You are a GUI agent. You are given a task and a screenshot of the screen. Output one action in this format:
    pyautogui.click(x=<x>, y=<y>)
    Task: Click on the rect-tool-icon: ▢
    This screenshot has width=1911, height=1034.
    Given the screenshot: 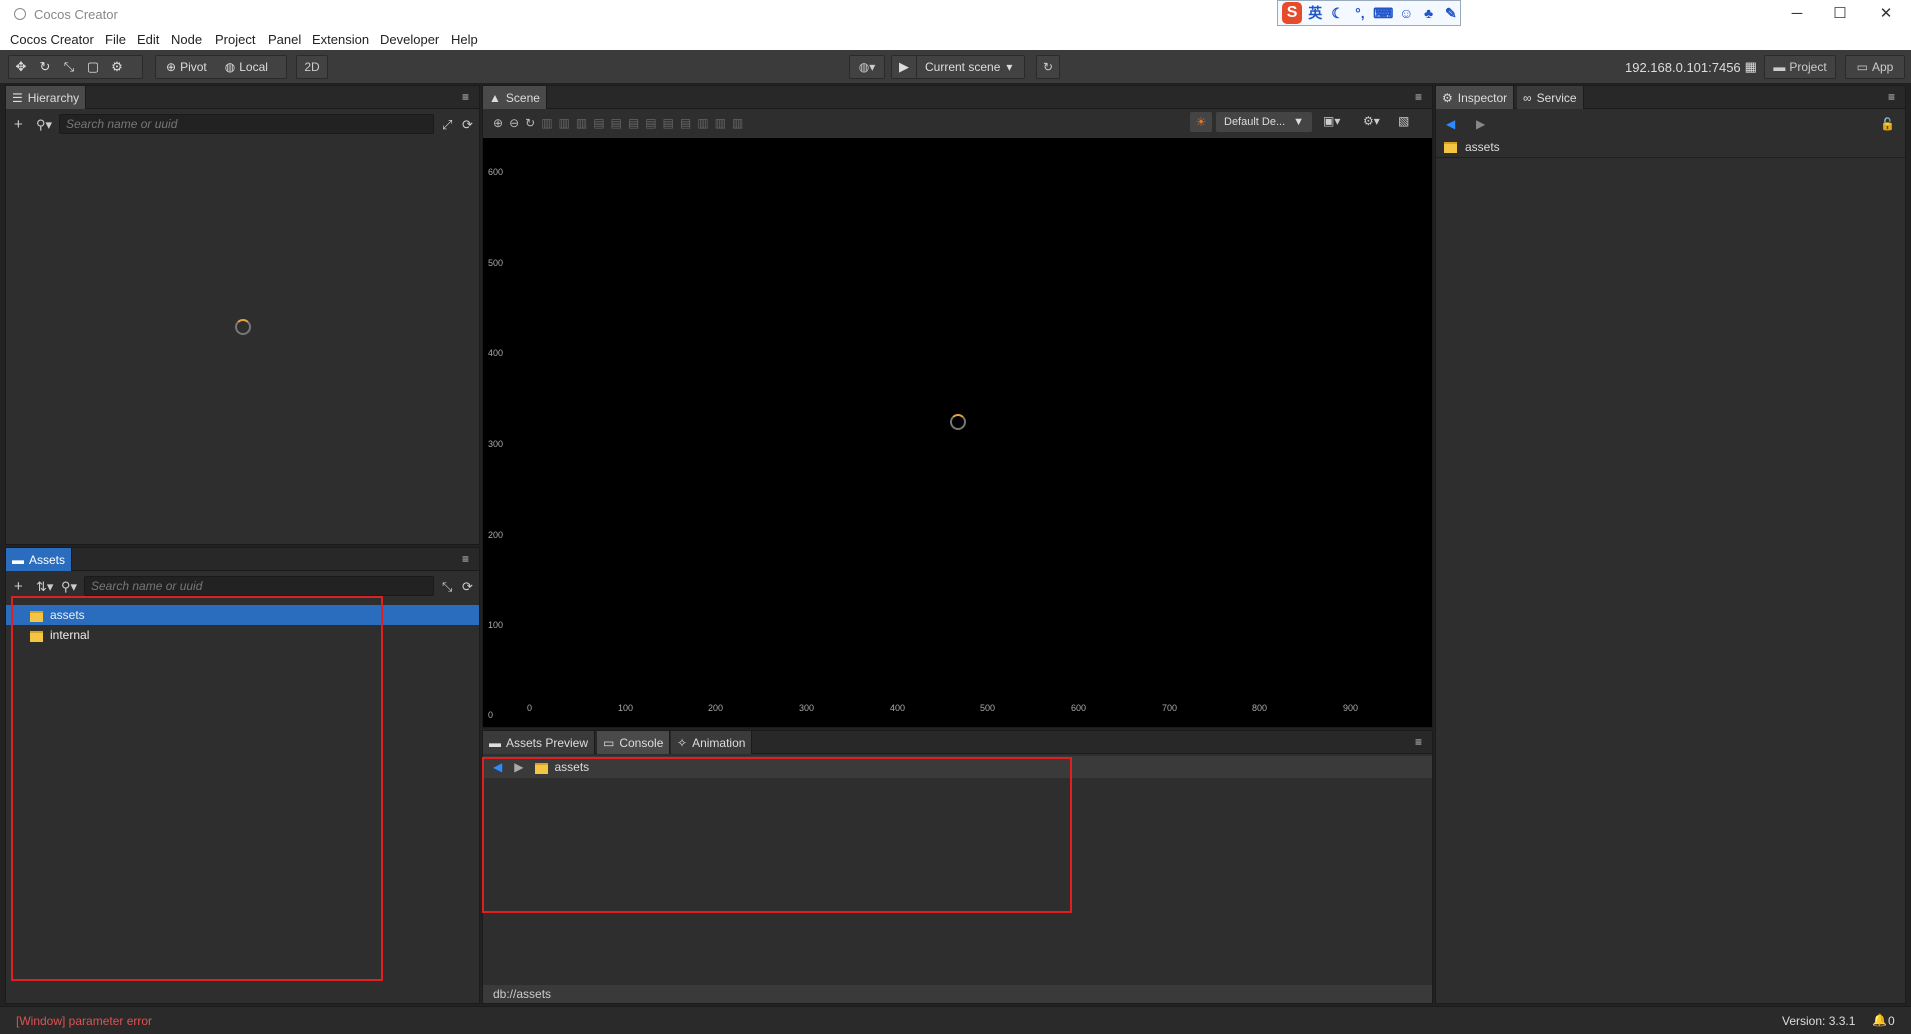 What is the action you would take?
    pyautogui.click(x=93, y=67)
    